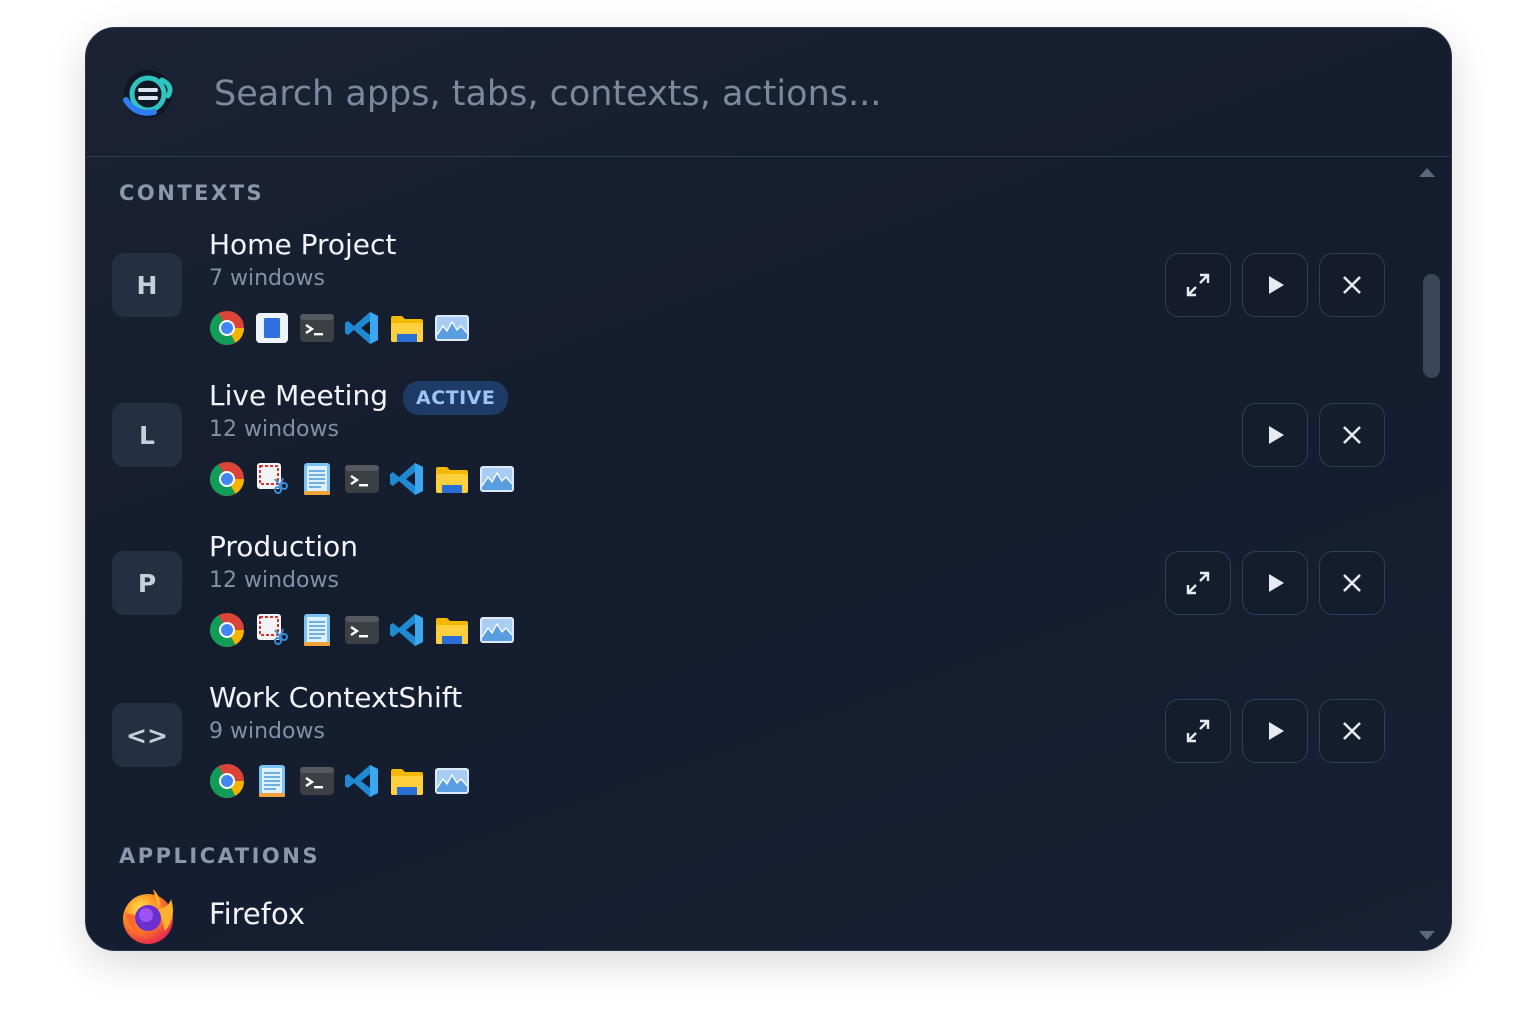  I want to click on firefox-icon, so click(148, 916).